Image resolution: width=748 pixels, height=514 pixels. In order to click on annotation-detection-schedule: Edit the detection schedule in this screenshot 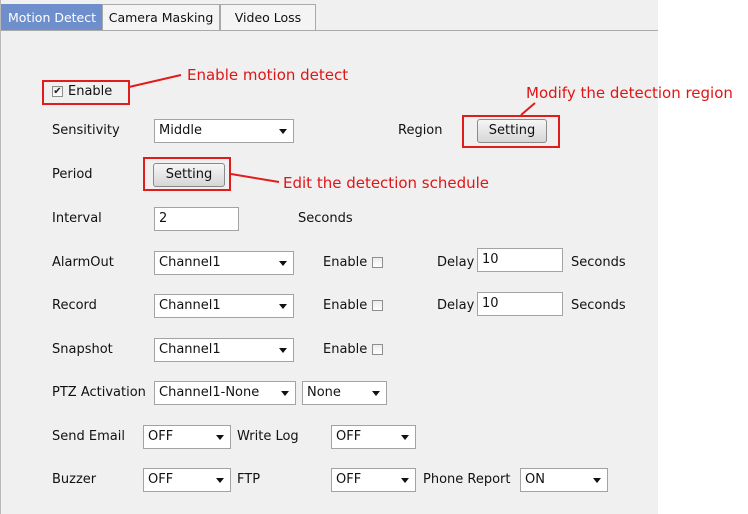, I will do `click(386, 183)`.